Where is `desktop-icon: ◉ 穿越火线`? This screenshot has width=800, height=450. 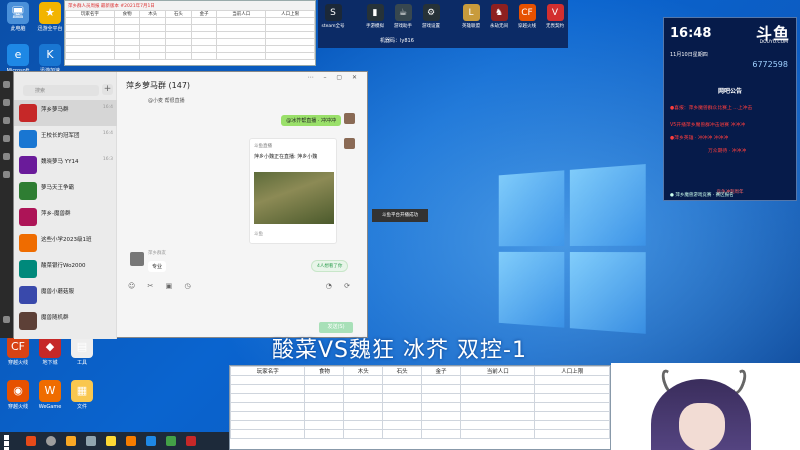 desktop-icon: ◉ 穿越火线 is located at coordinates (18, 395).